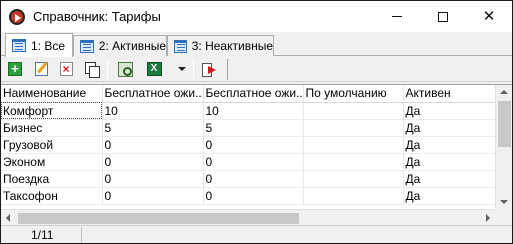 The width and height of the screenshot is (513, 244). What do you see at coordinates (369, 69) in the screenshot?
I see `toolbar-spacer` at bounding box center [369, 69].